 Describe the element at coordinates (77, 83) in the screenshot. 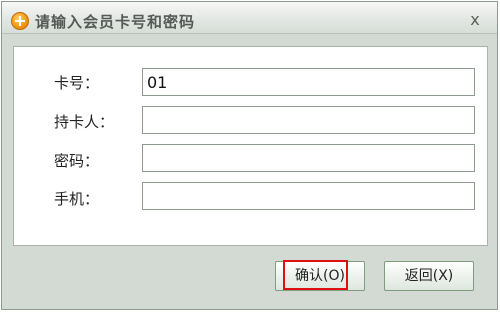

I see `card-number-label: 卡号：` at that location.